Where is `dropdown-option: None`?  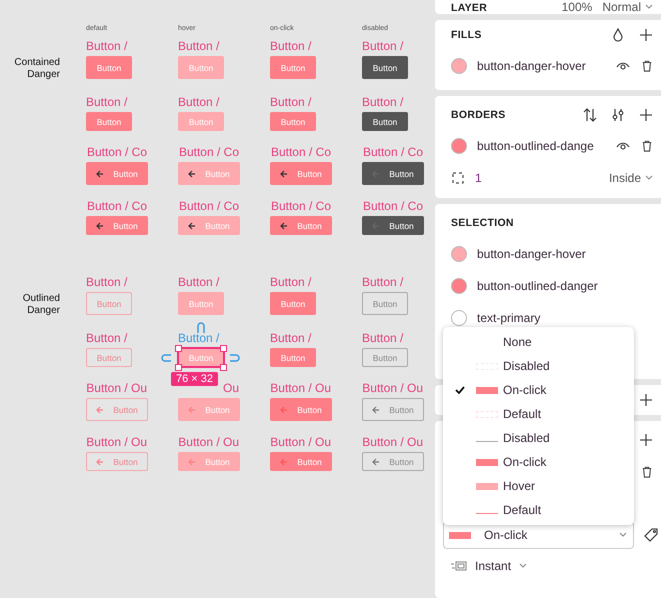
dropdown-option: None is located at coordinates (538, 342).